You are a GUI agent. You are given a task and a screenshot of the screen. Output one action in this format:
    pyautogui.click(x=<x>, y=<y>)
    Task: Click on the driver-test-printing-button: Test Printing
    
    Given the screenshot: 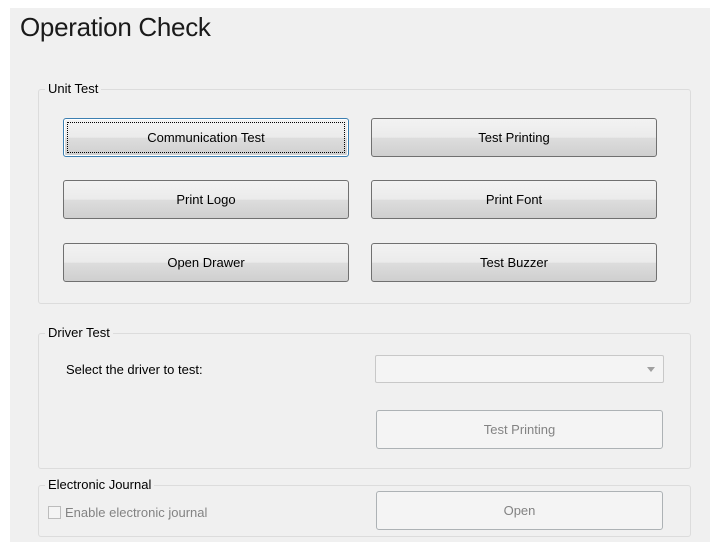 What is the action you would take?
    pyautogui.click(x=519, y=429)
    